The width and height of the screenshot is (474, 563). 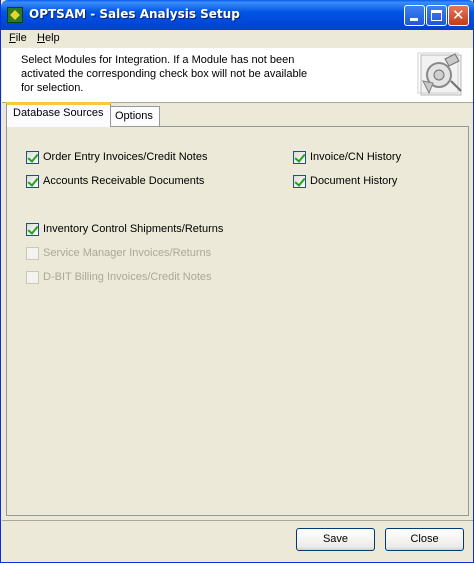 What do you see at coordinates (41, 38) in the screenshot?
I see `menu-help-accel: H` at bounding box center [41, 38].